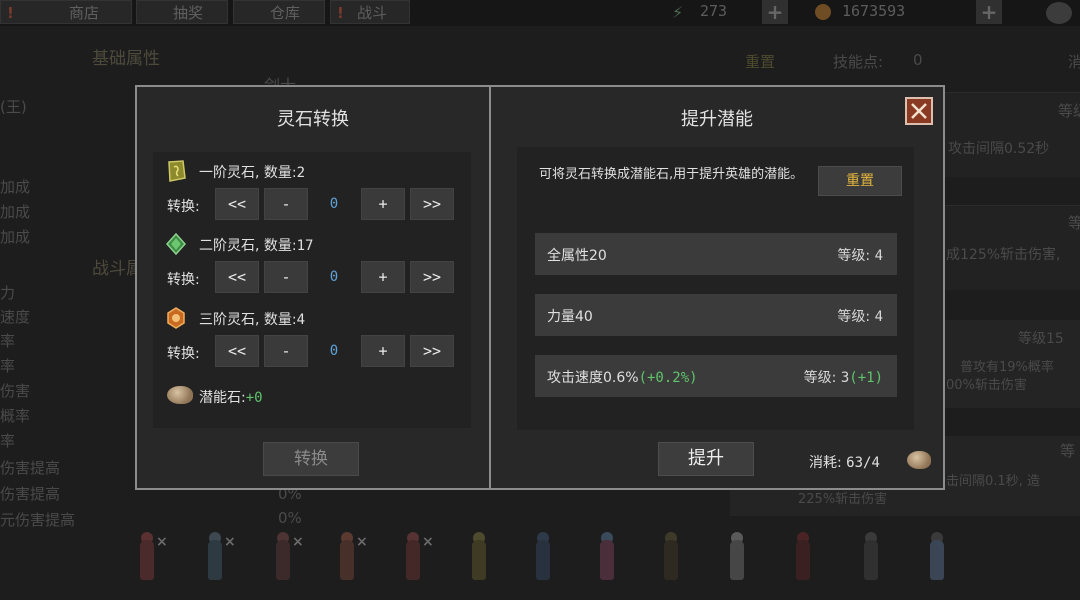  I want to click on bg-stat-label: 加成, so click(15, 237).